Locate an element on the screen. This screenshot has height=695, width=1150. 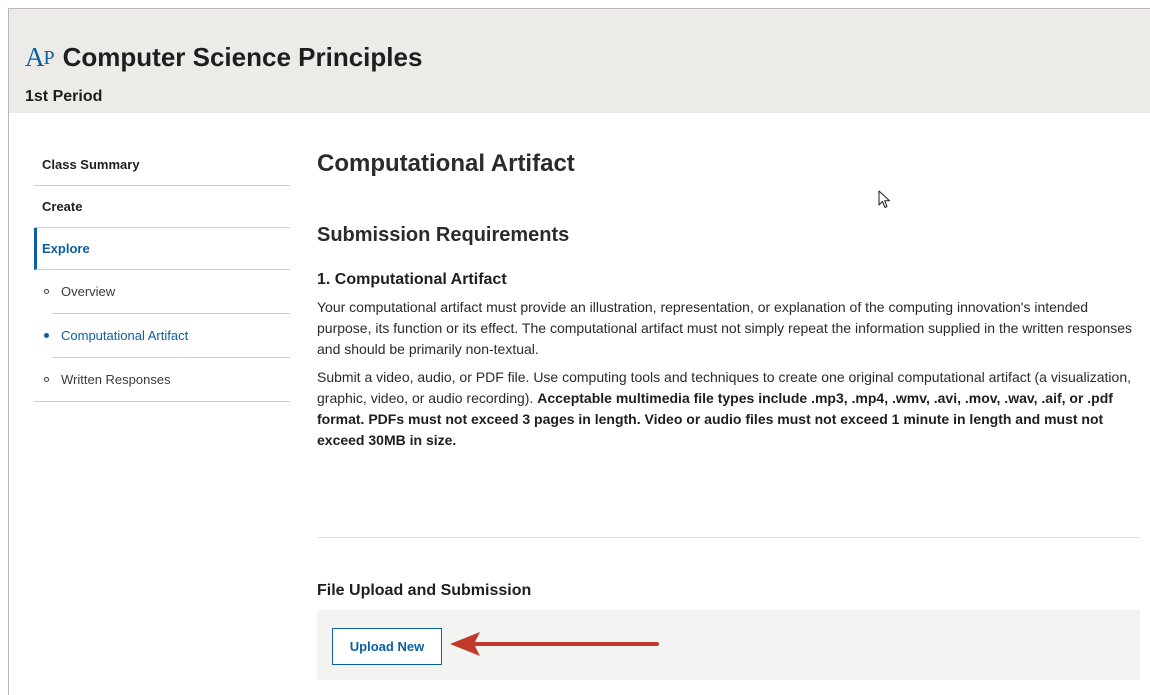
sidebar-subitem-overview: Overview is located at coordinates (162, 291).